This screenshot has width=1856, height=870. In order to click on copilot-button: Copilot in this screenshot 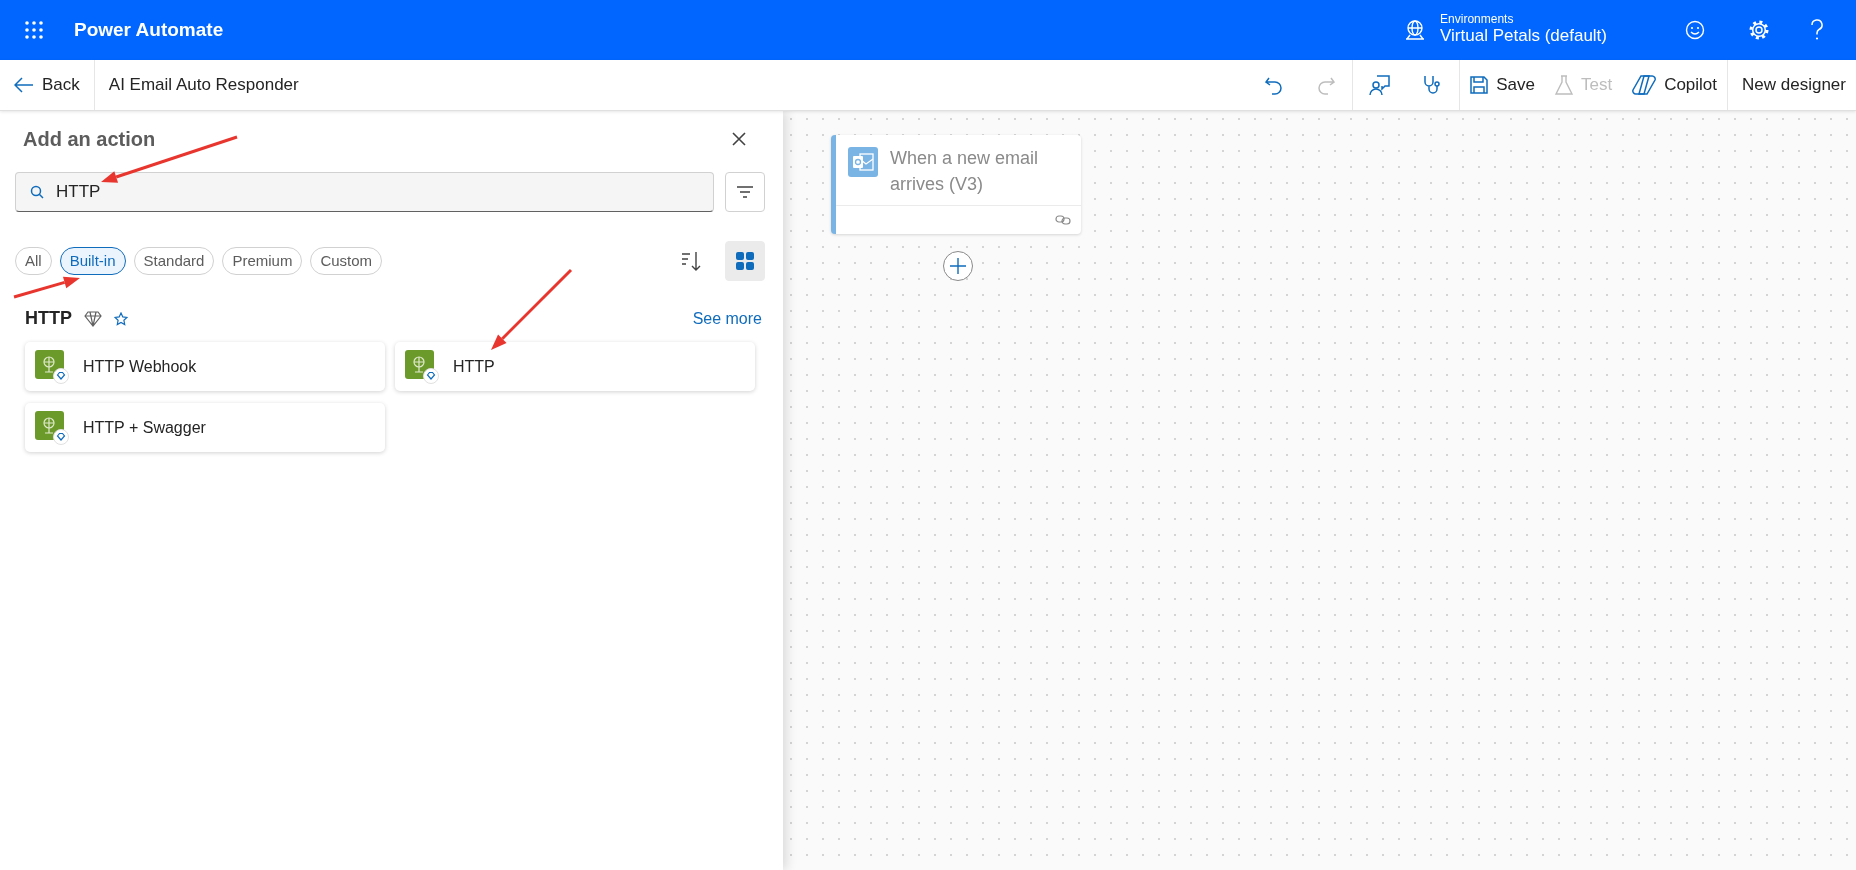, I will do `click(1675, 85)`.